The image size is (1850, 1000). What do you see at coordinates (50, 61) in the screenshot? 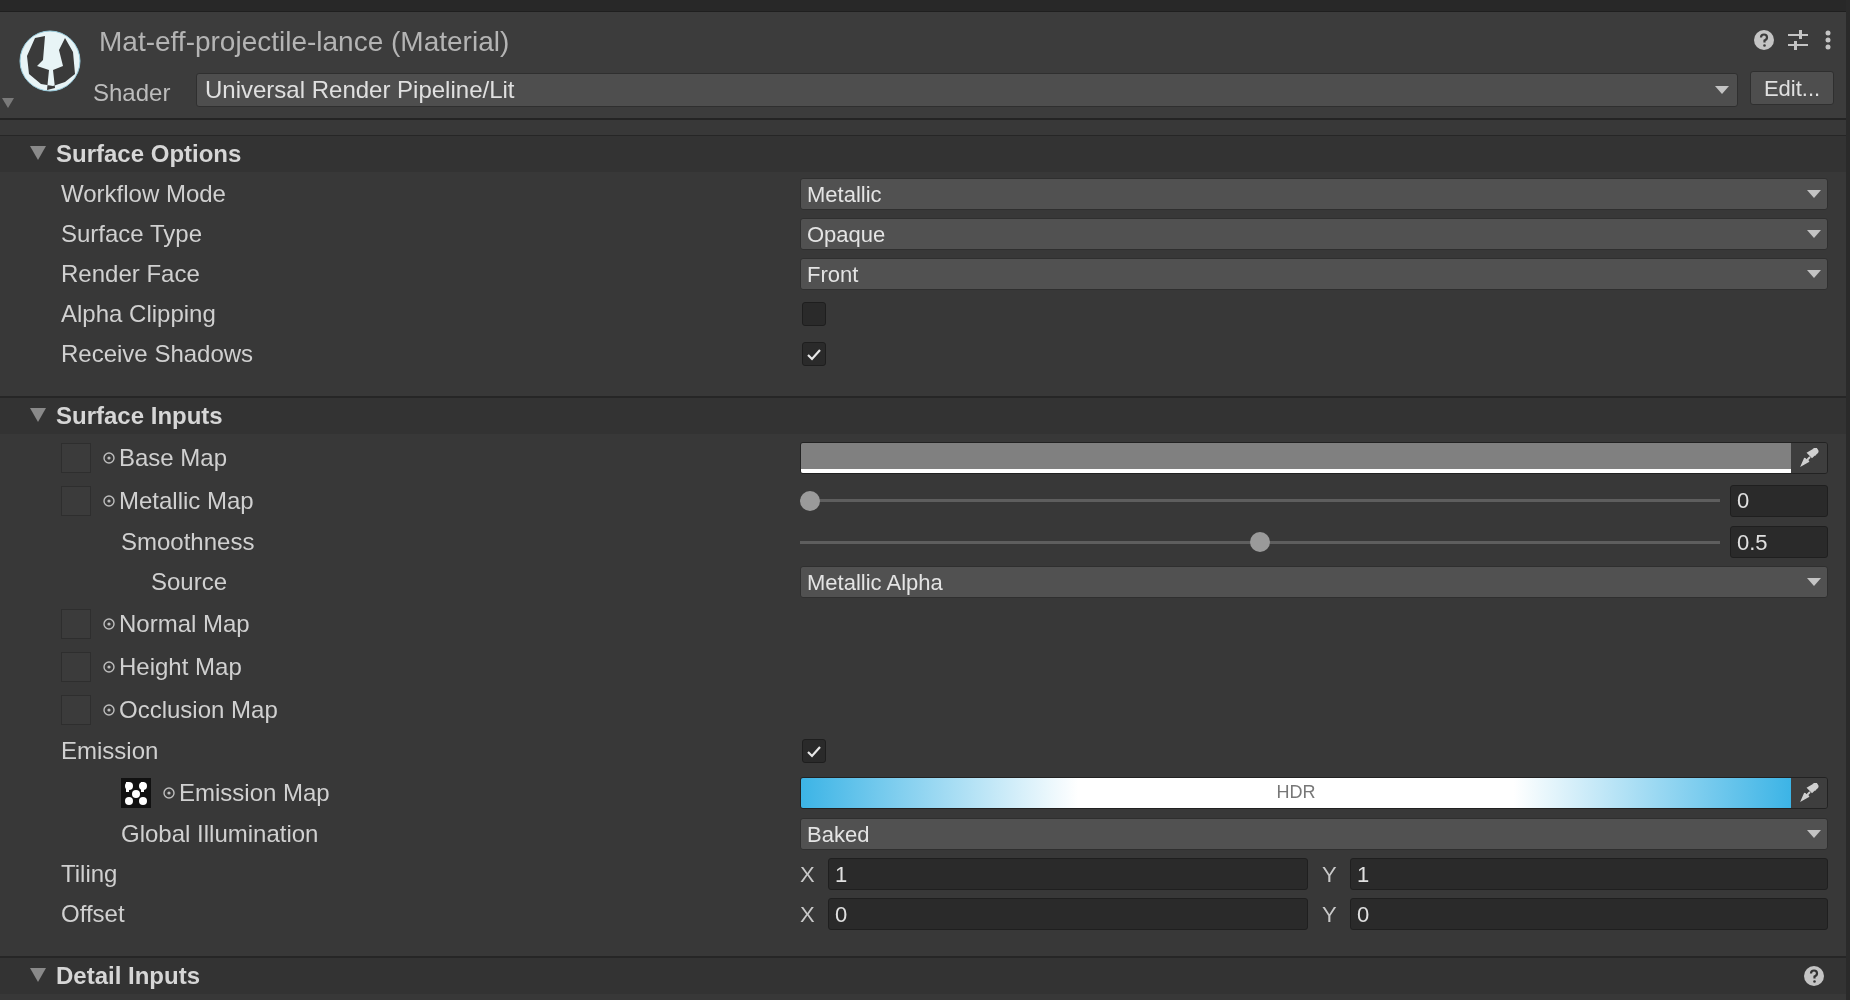
I see `material-sphere-icon` at bounding box center [50, 61].